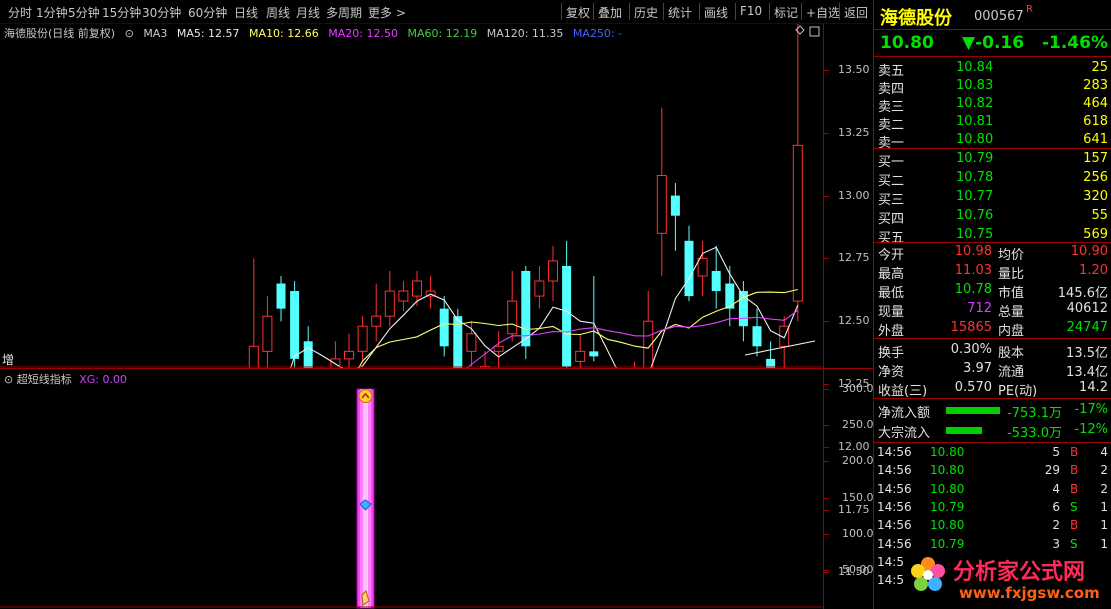 This screenshot has width=1111, height=609. What do you see at coordinates (207, 12) in the screenshot?
I see `period-tab: 60分钟` at bounding box center [207, 12].